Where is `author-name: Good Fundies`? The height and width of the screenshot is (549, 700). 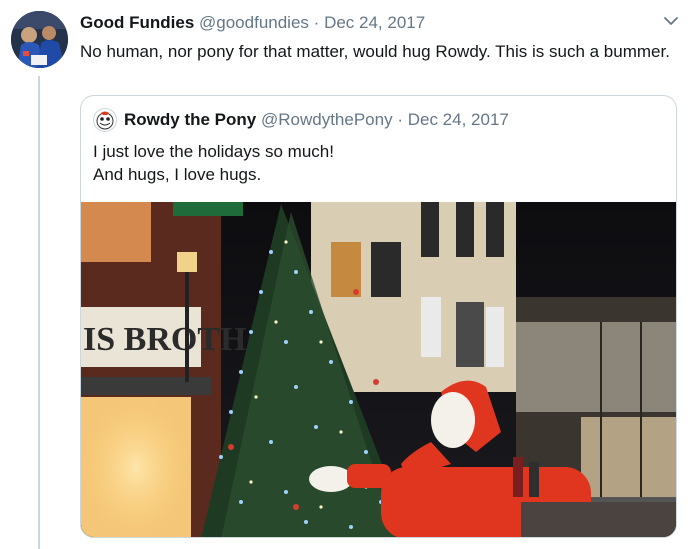
author-name: Good Fundies is located at coordinates (137, 22).